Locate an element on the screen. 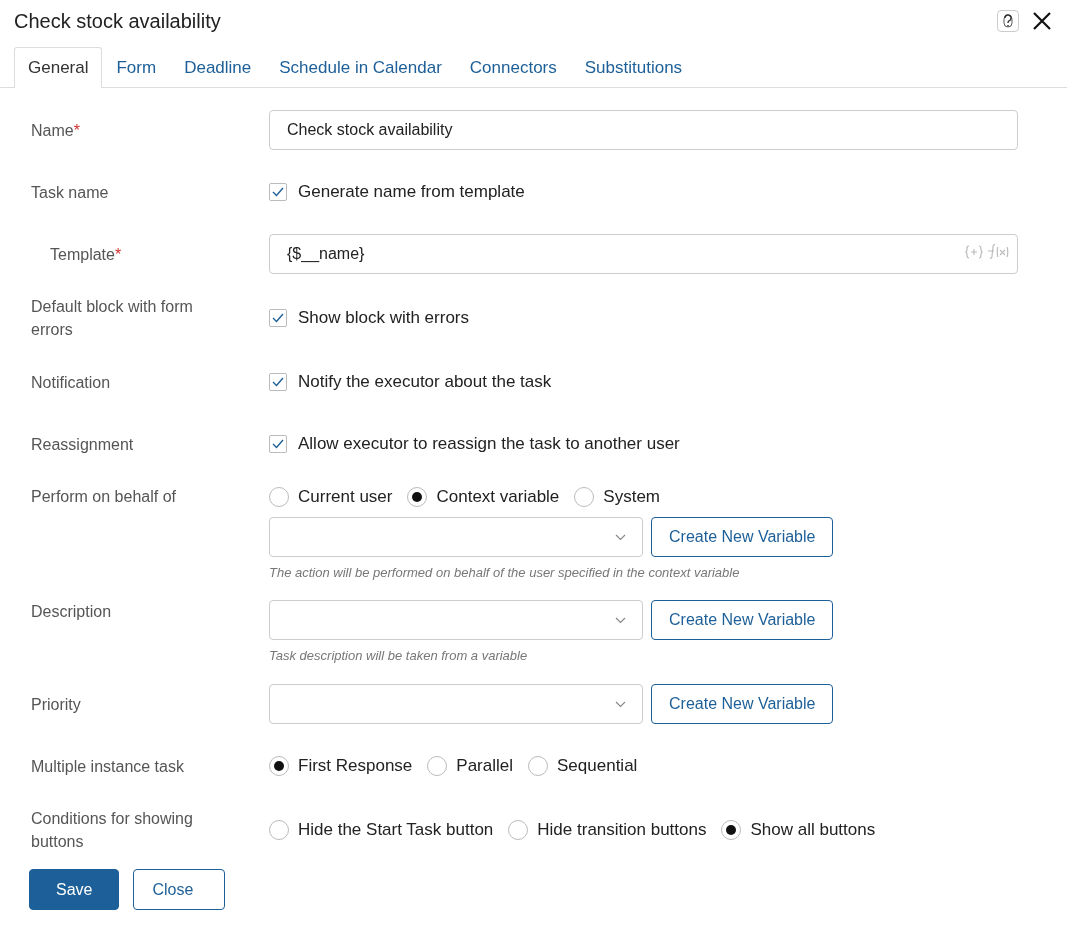 This screenshot has width=1067, height=929. hint-text: Task description will be taken from a variable is located at coordinates (399, 655).